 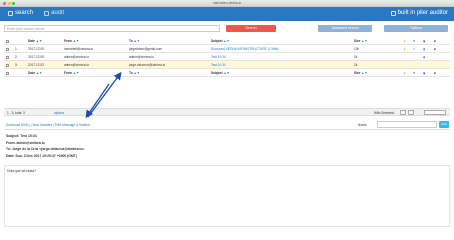 I want to click on top-navbar: search audit built in piler auditor, so click(x=227, y=14).